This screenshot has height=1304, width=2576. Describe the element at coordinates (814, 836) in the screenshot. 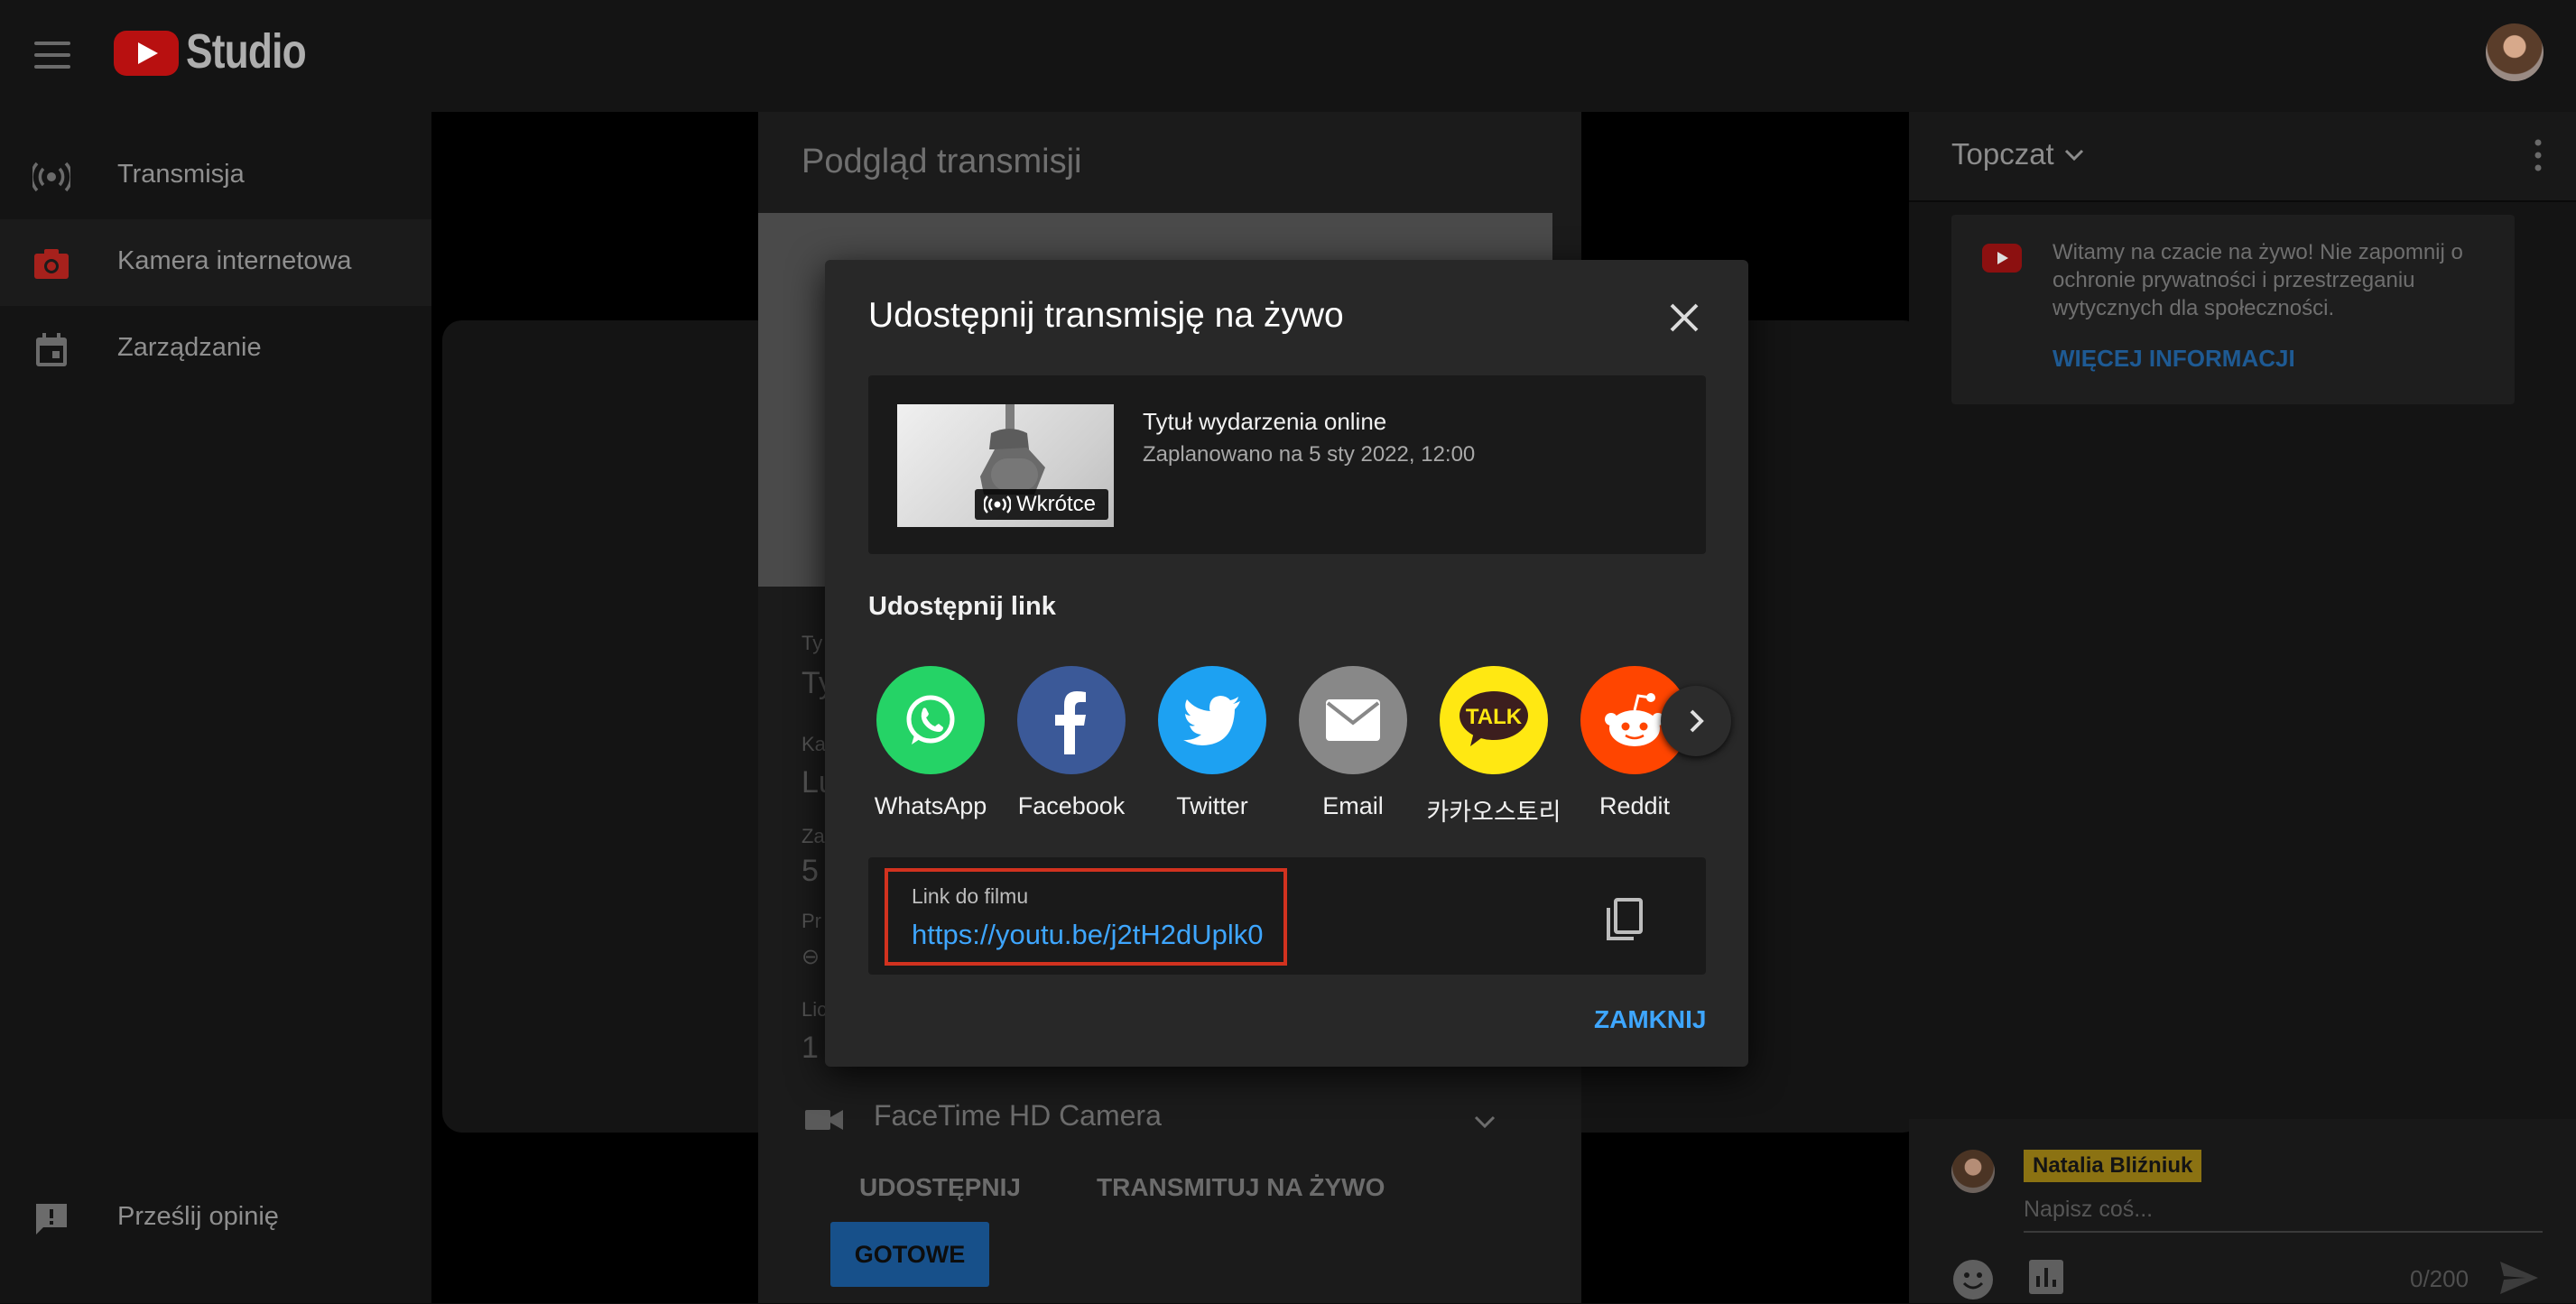

I see `obscured-field-label: Za` at that location.